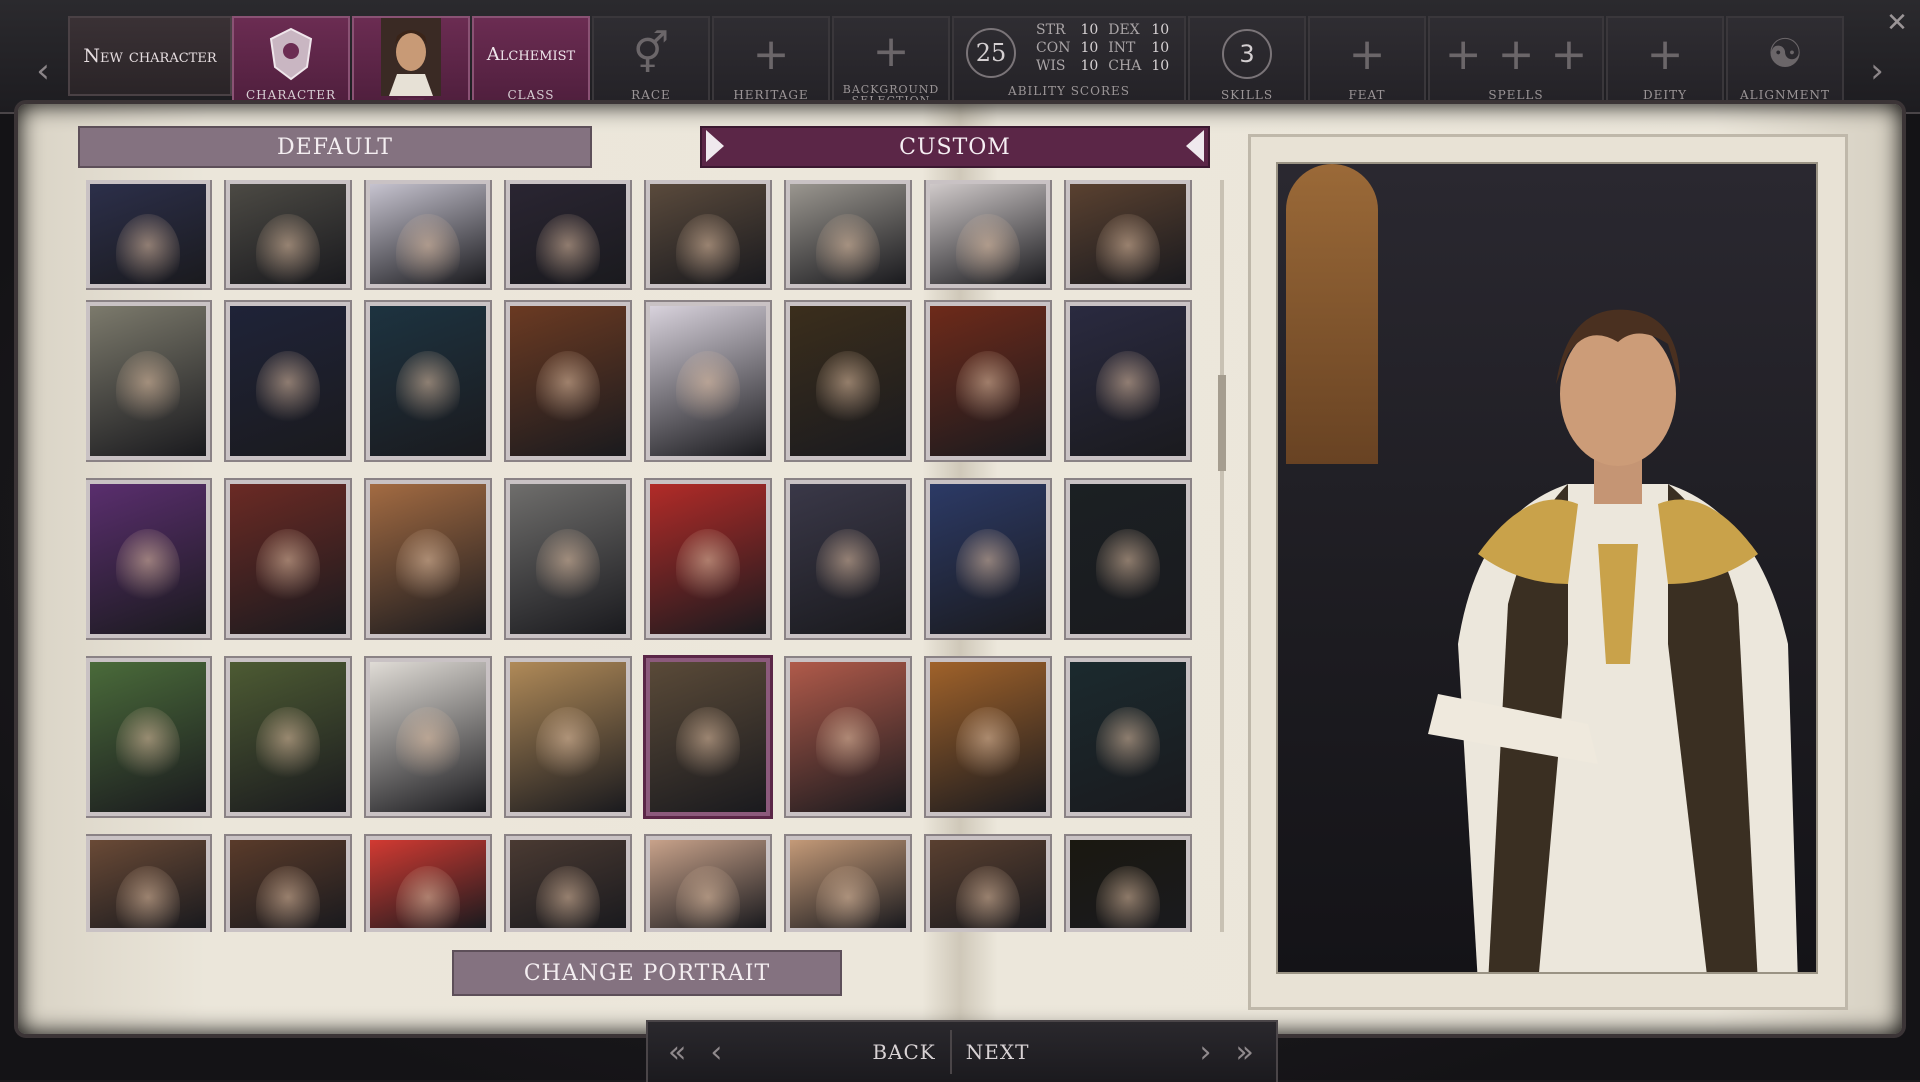 The width and height of the screenshot is (1920, 1082). I want to click on steps-next-arrow-icon: ›, so click(1877, 71).